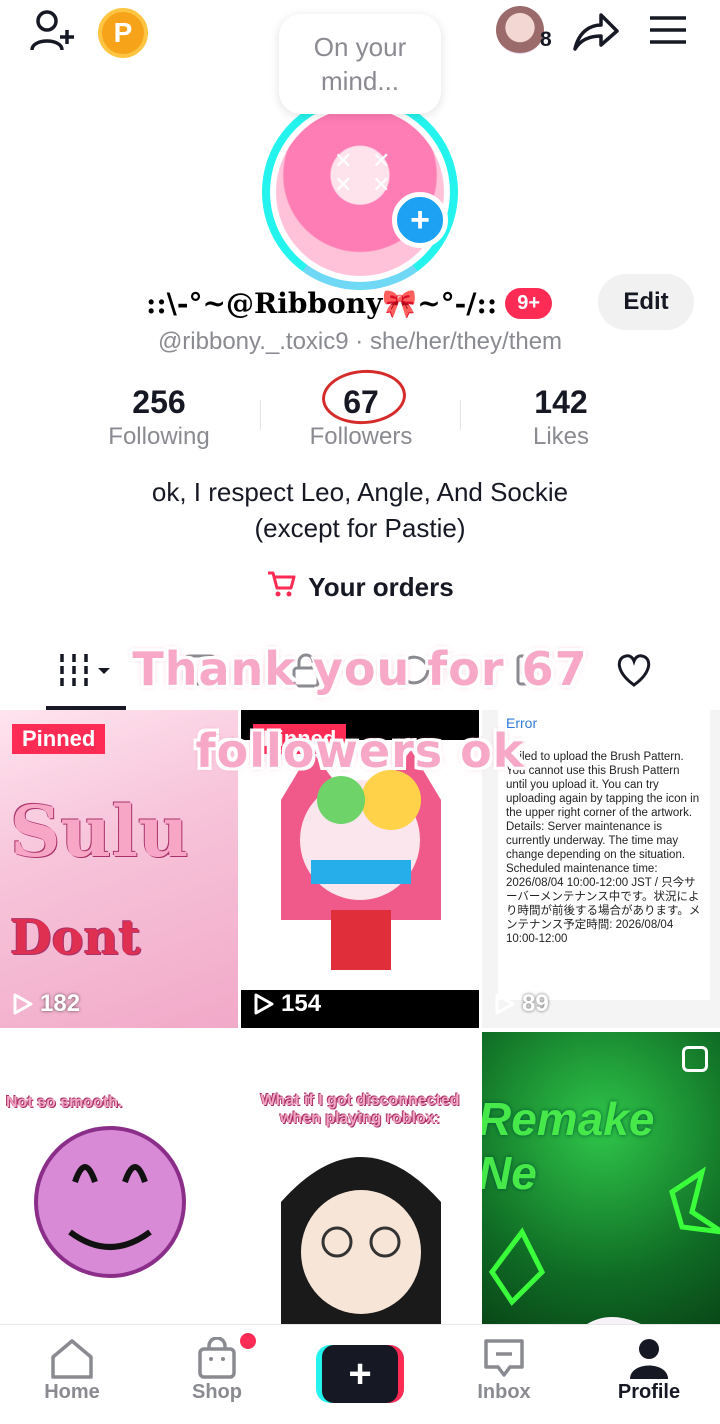 The image size is (720, 1424). Describe the element at coordinates (159, 402) in the screenshot. I see `following-count: 256` at that location.